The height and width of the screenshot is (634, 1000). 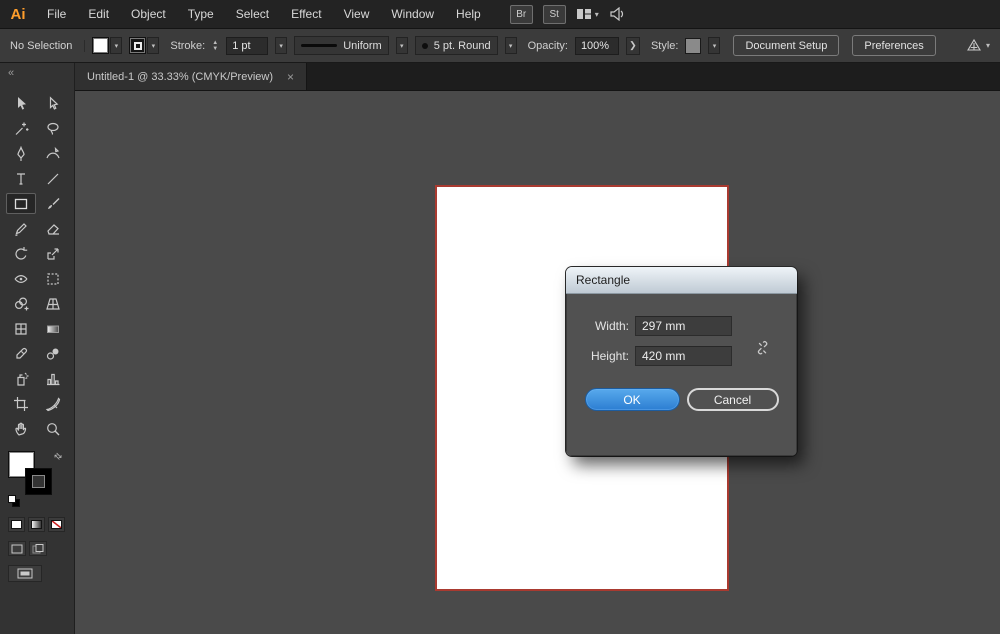 I want to click on type-tool, so click(x=21, y=178).